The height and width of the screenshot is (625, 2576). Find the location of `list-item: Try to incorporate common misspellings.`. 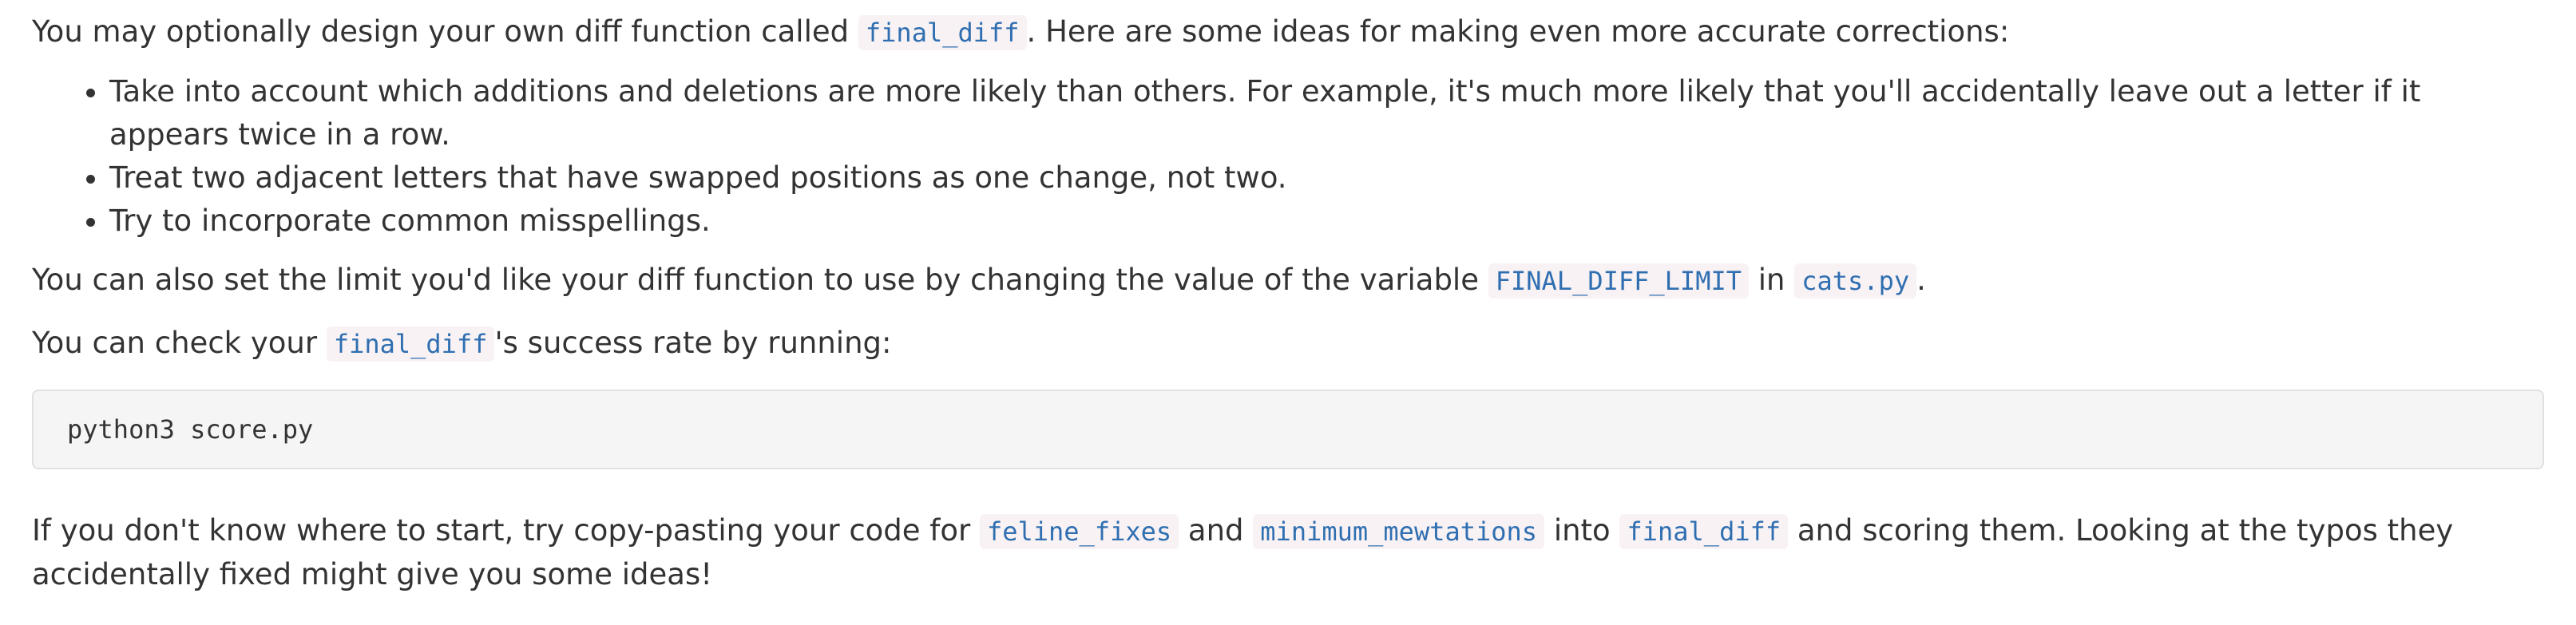

list-item: Try to incorporate common misspellings. is located at coordinates (1326, 221).